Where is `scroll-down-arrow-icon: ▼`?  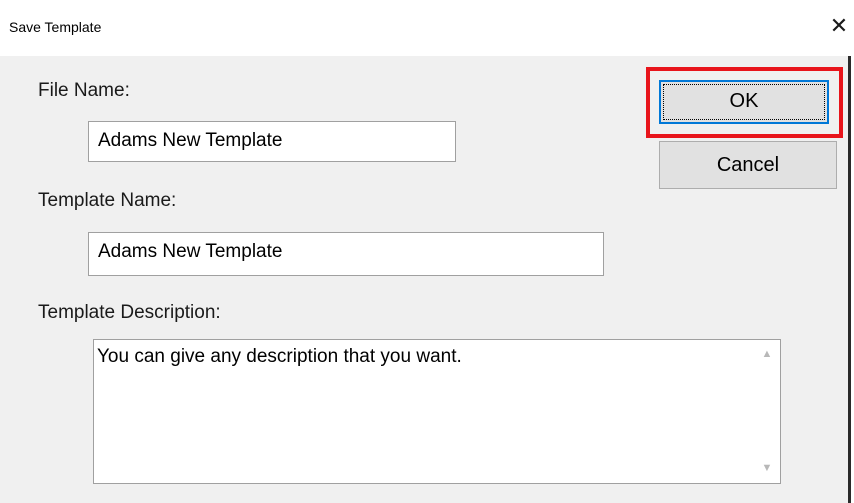 scroll-down-arrow-icon: ▼ is located at coordinates (767, 468).